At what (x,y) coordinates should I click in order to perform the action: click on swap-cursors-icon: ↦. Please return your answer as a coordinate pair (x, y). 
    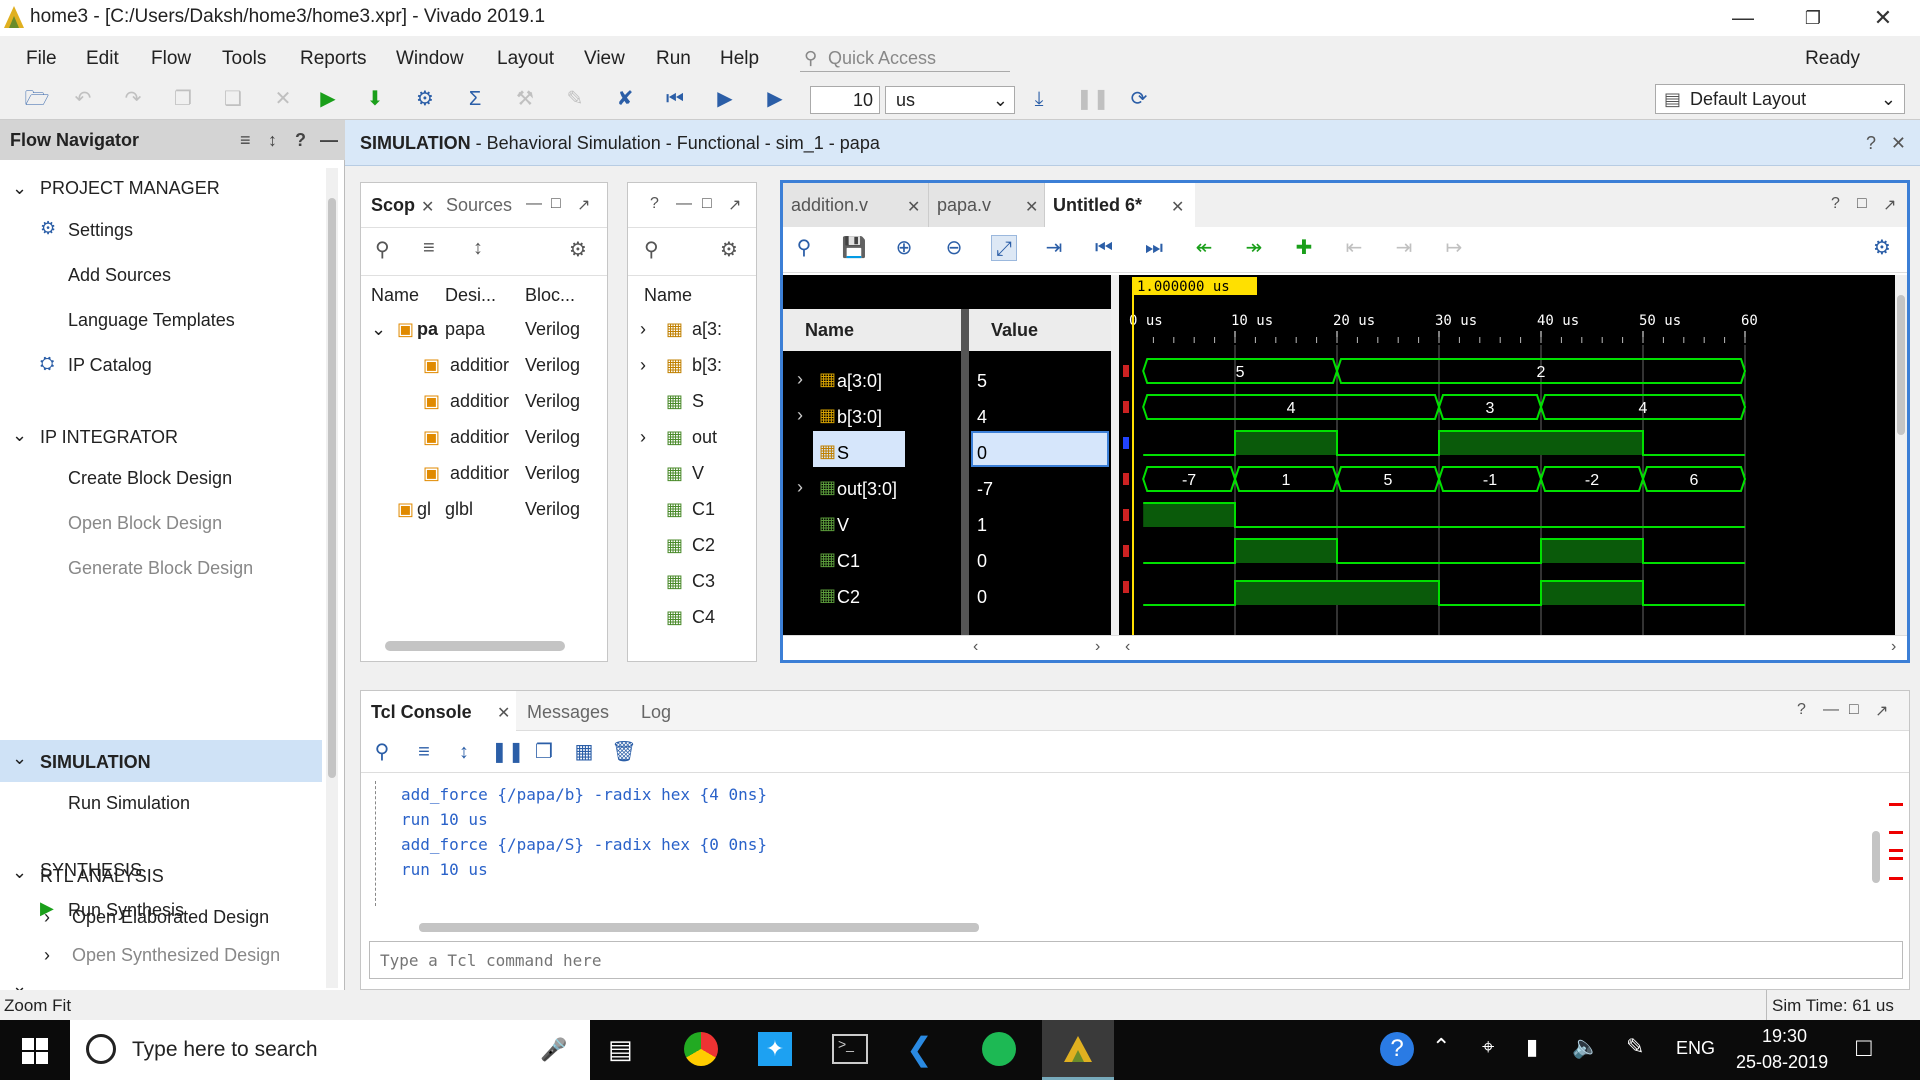
    Looking at the image, I should click on (1454, 248).